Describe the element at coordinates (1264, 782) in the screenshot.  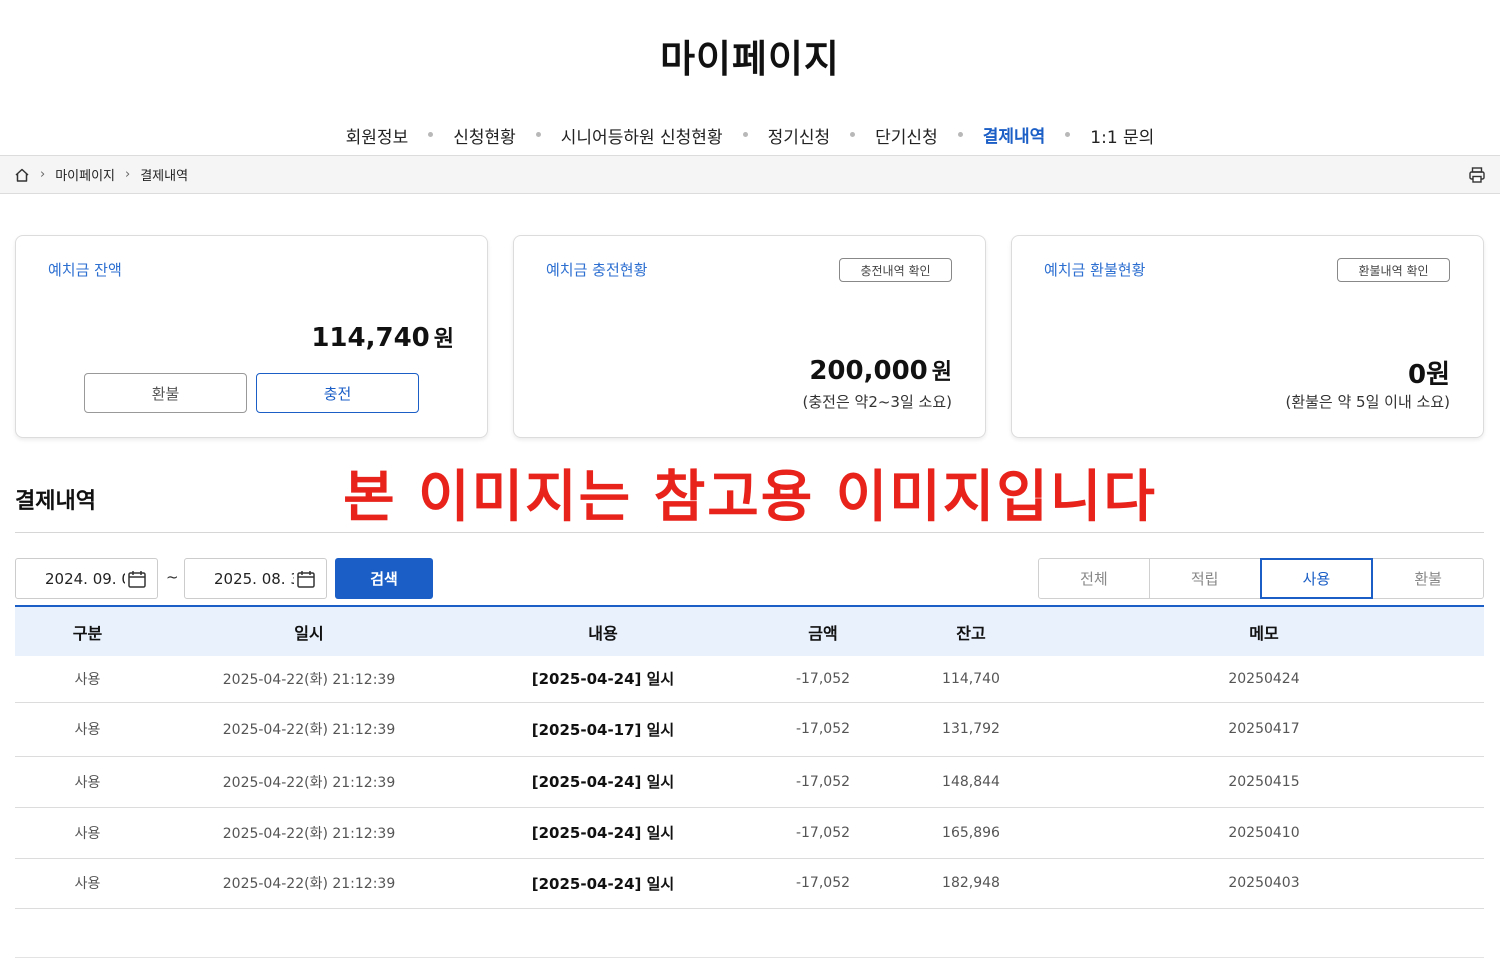
I see `cell-memo: 20250415` at that location.